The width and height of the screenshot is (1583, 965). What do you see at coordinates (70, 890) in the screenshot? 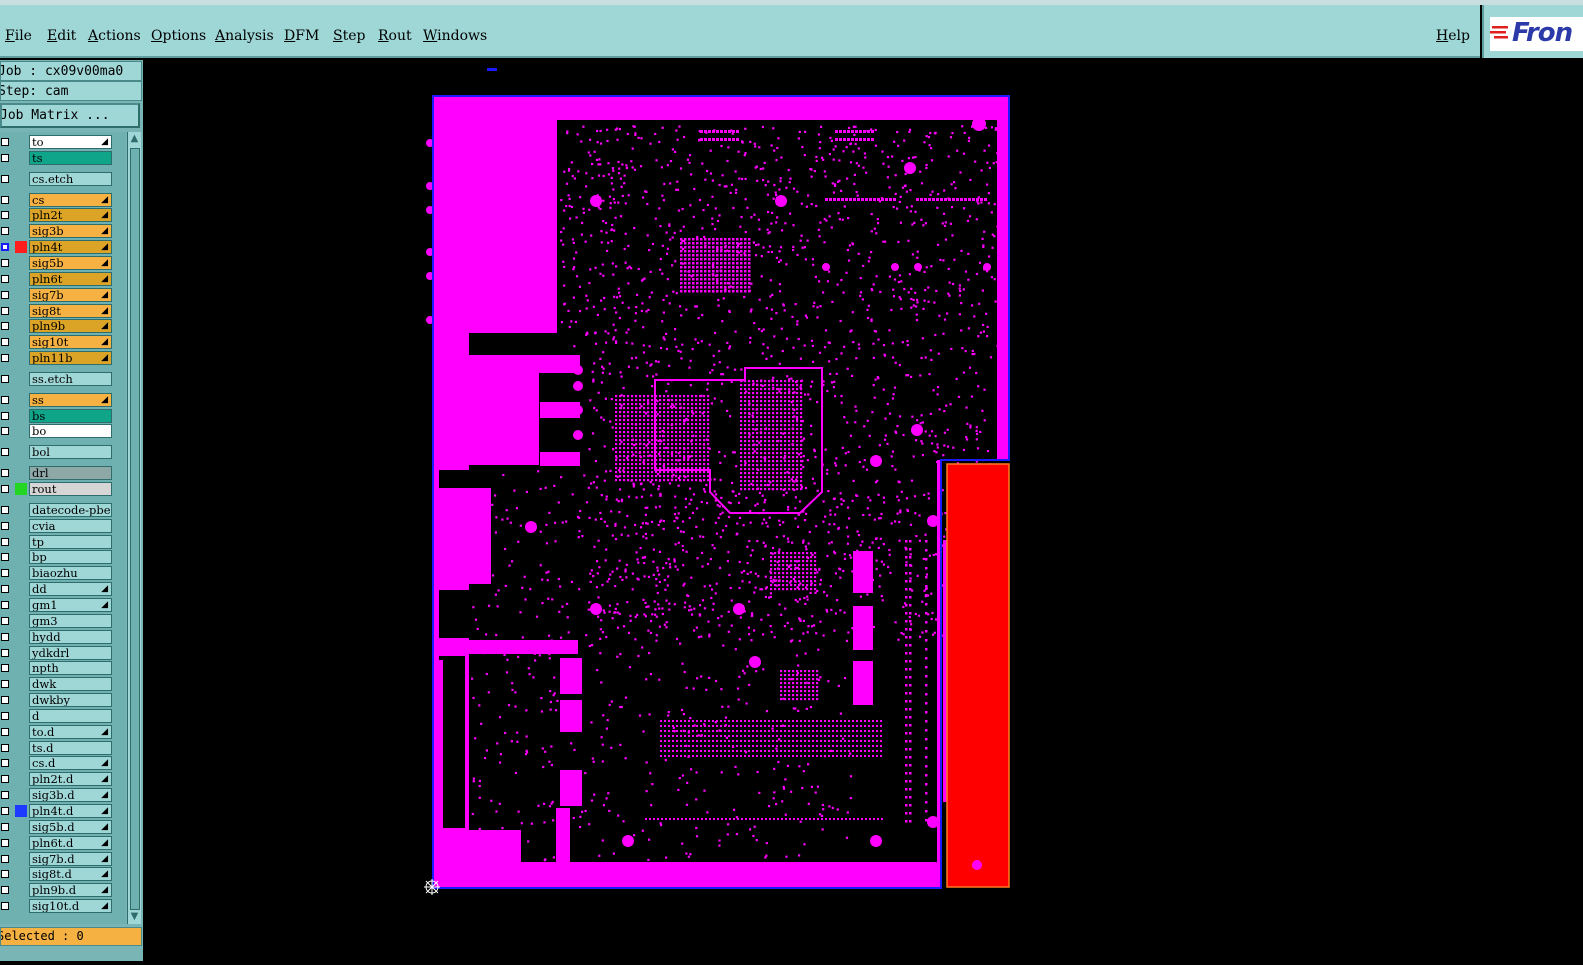
I see `layer-name: pln9b.d ◢` at bounding box center [70, 890].